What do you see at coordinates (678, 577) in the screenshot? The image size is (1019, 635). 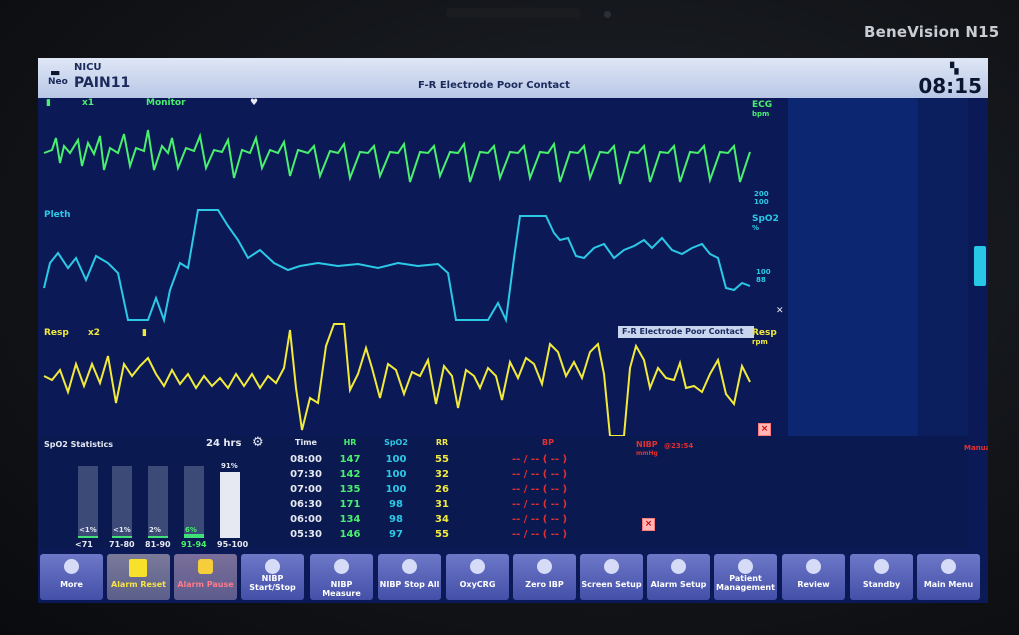 I see `alarm-setup-button: Alarm Setup` at bounding box center [678, 577].